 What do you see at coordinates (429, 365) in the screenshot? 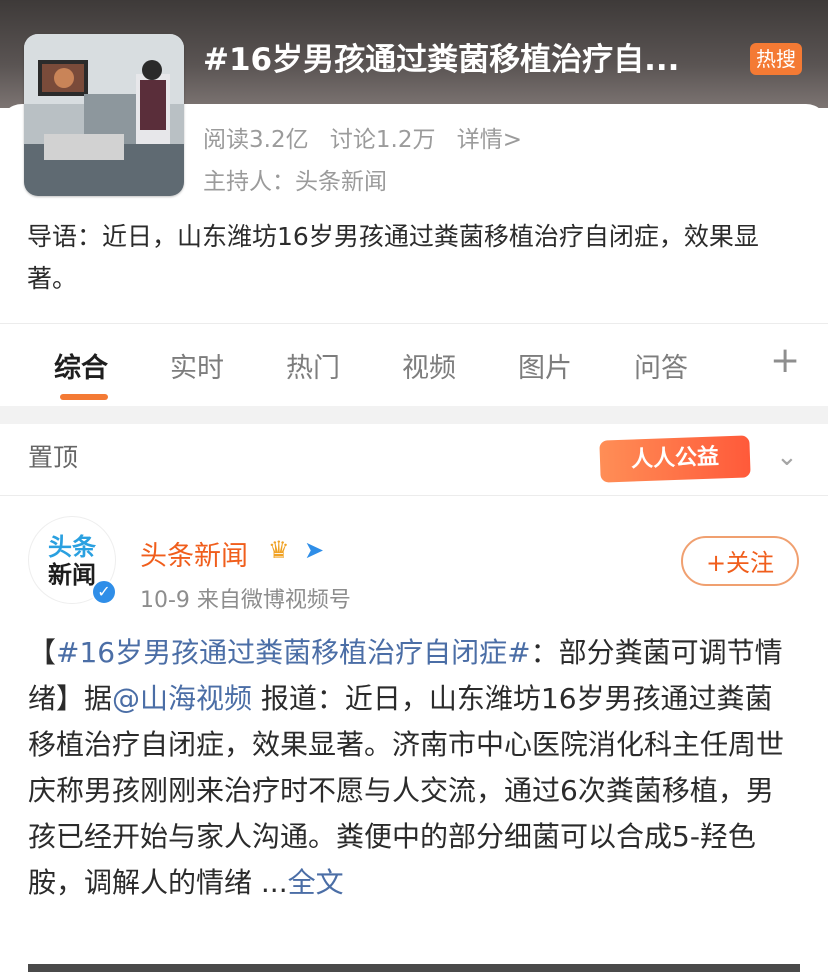
I see `tab-video: 视频` at bounding box center [429, 365].